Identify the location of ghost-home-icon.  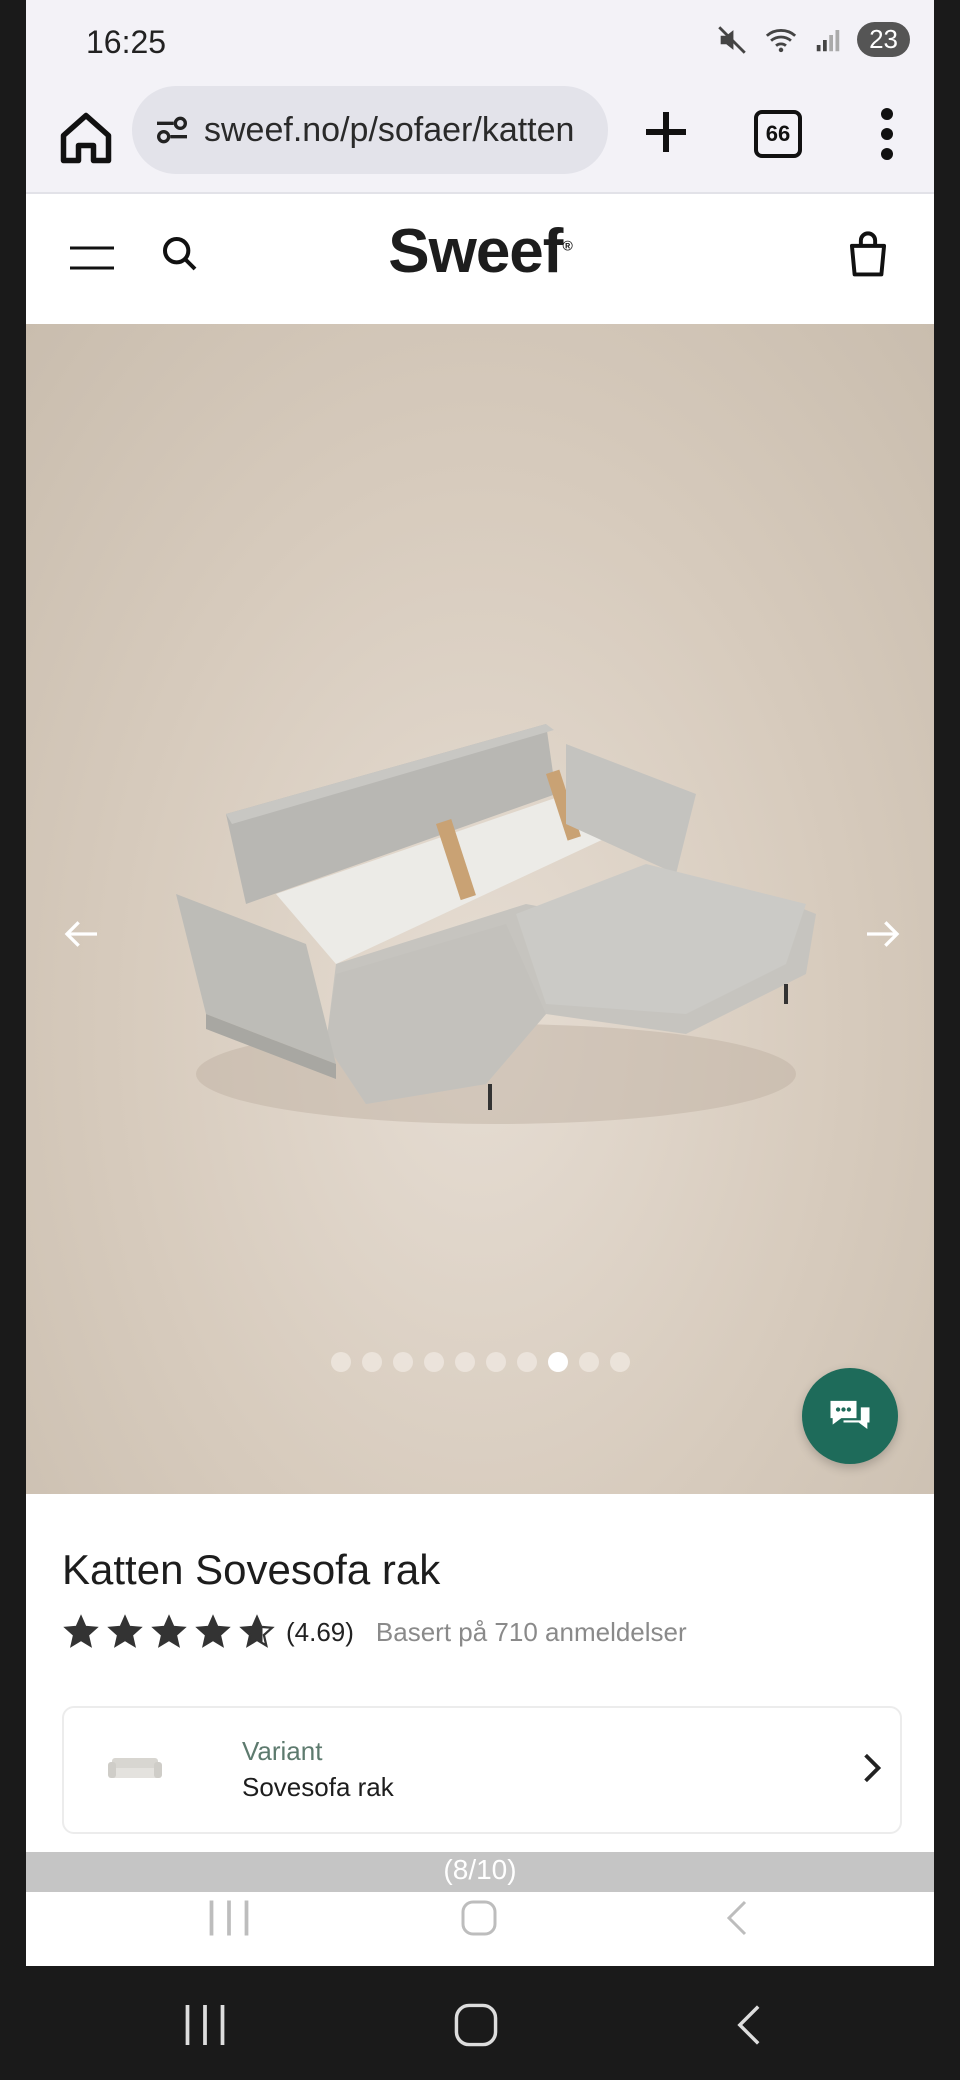
(479, 1918).